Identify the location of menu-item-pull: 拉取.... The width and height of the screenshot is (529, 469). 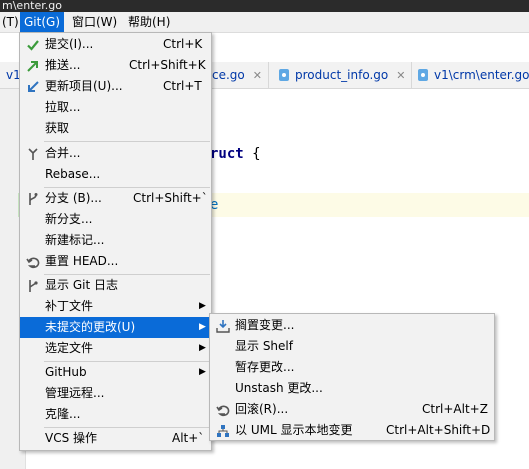
(115, 107).